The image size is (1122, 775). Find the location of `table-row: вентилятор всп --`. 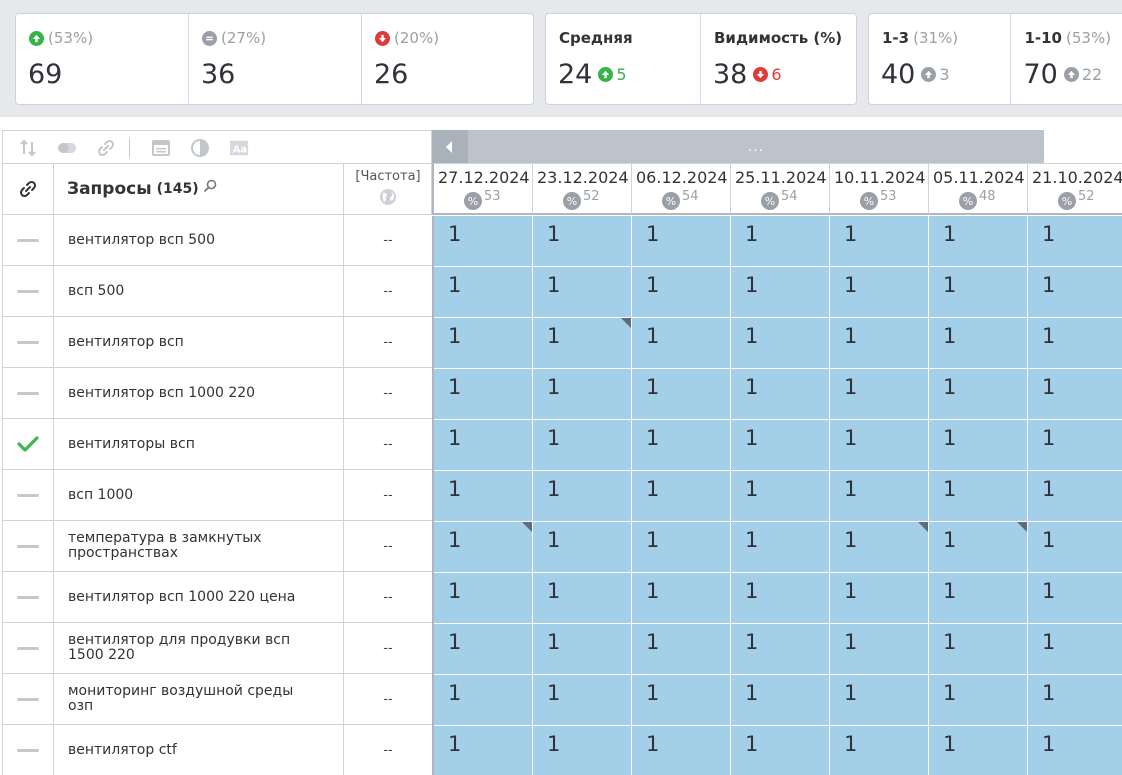

table-row: вентилятор всп -- is located at coordinates (217, 342).